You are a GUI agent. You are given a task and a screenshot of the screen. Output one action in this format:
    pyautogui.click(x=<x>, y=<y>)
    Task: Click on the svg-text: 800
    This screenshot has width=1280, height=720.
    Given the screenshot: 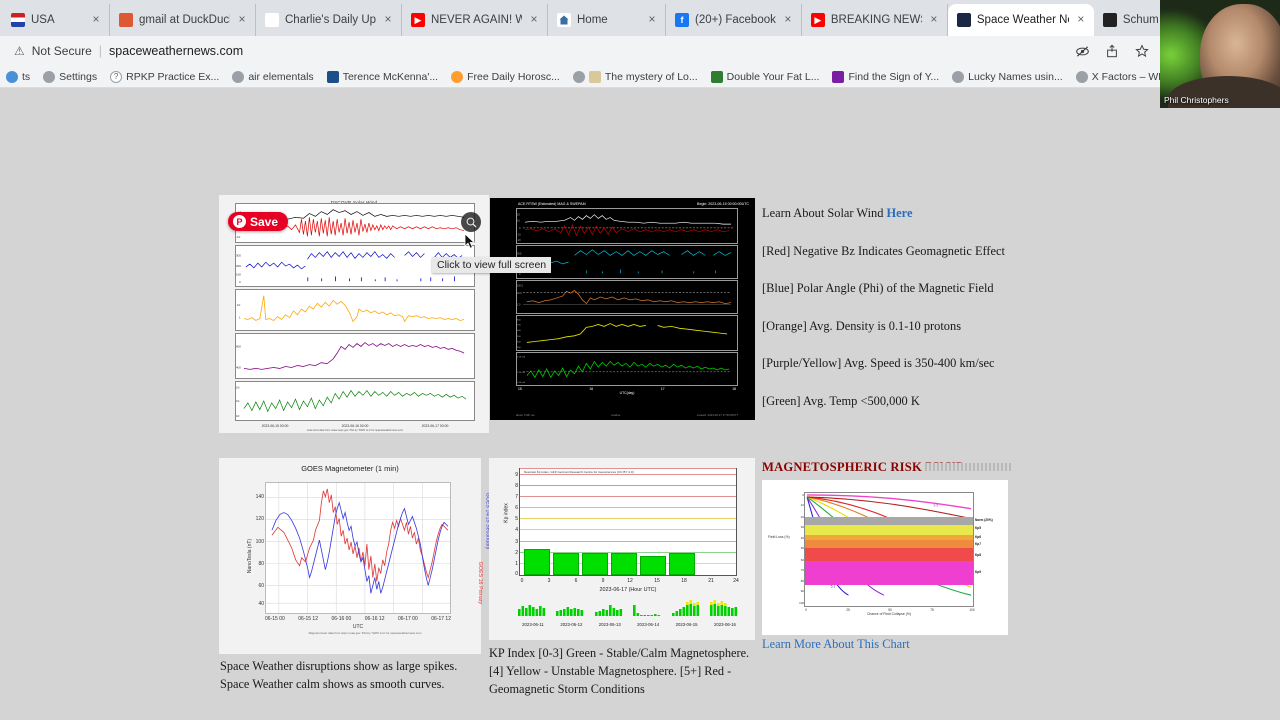 What is the action you would take?
    pyautogui.click(x=519, y=321)
    